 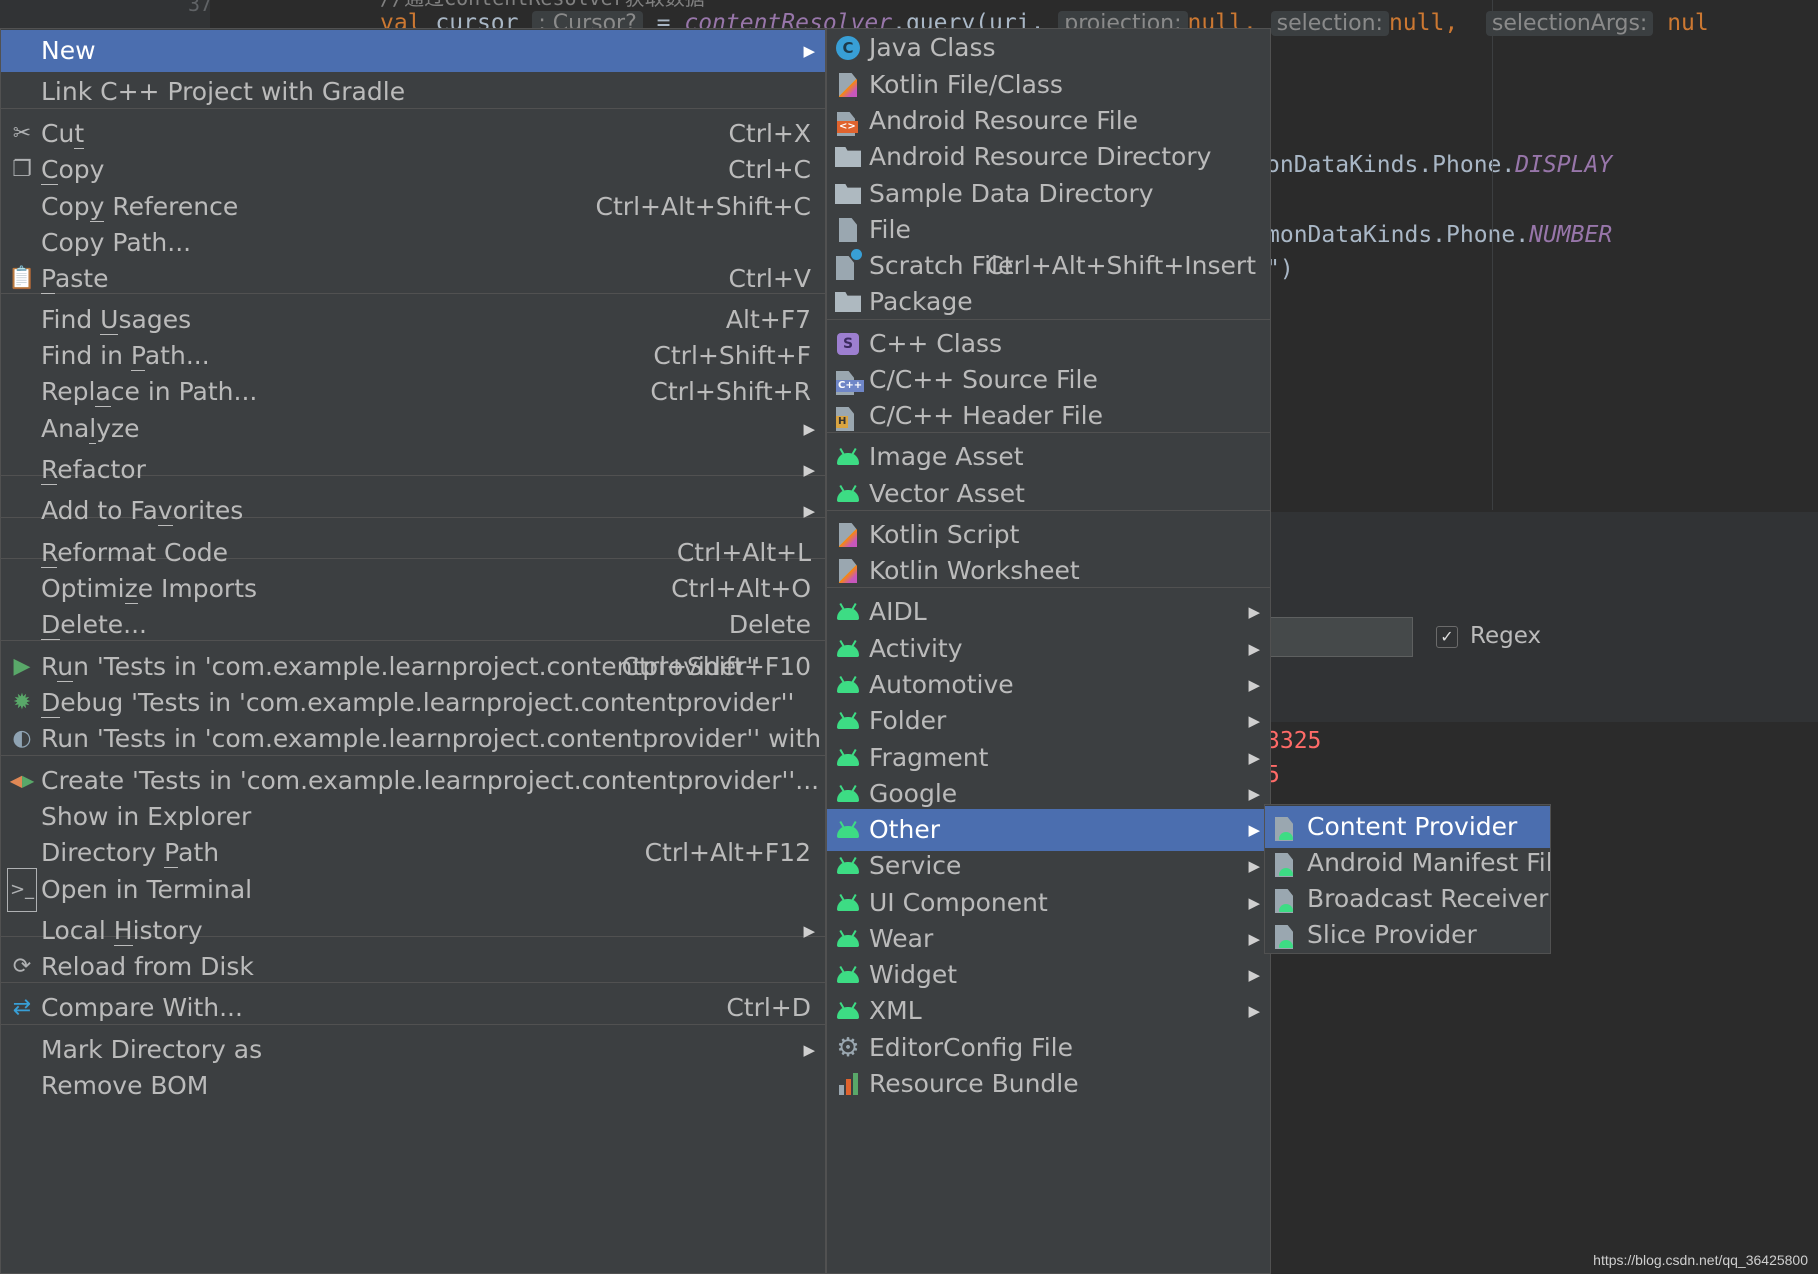 I want to click on line-gutter, so click(x=105, y=15).